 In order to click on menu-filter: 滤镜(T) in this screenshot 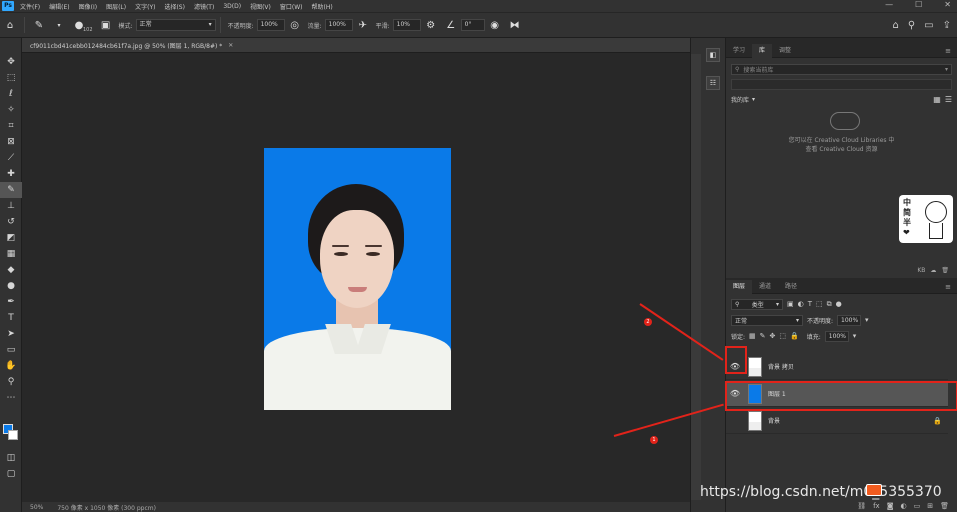, I will do `click(204, 6)`.